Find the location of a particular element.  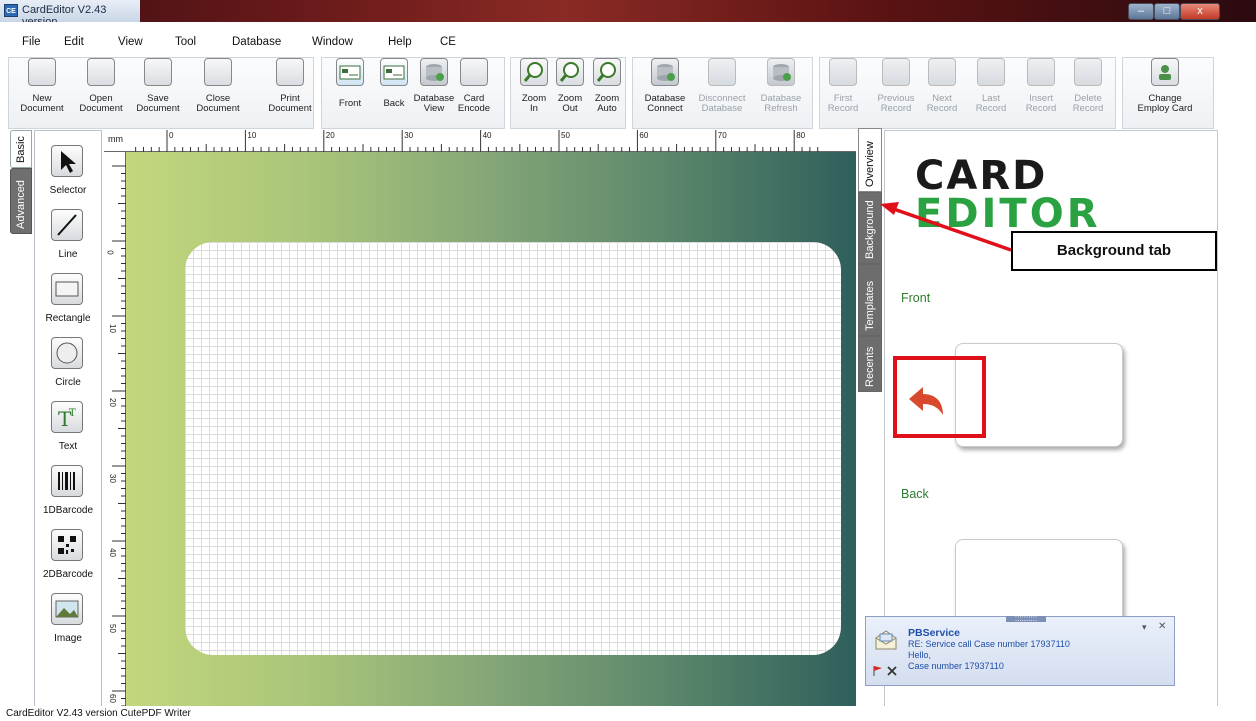

previous-record-button: Previous Record is located at coordinates (896, 88).